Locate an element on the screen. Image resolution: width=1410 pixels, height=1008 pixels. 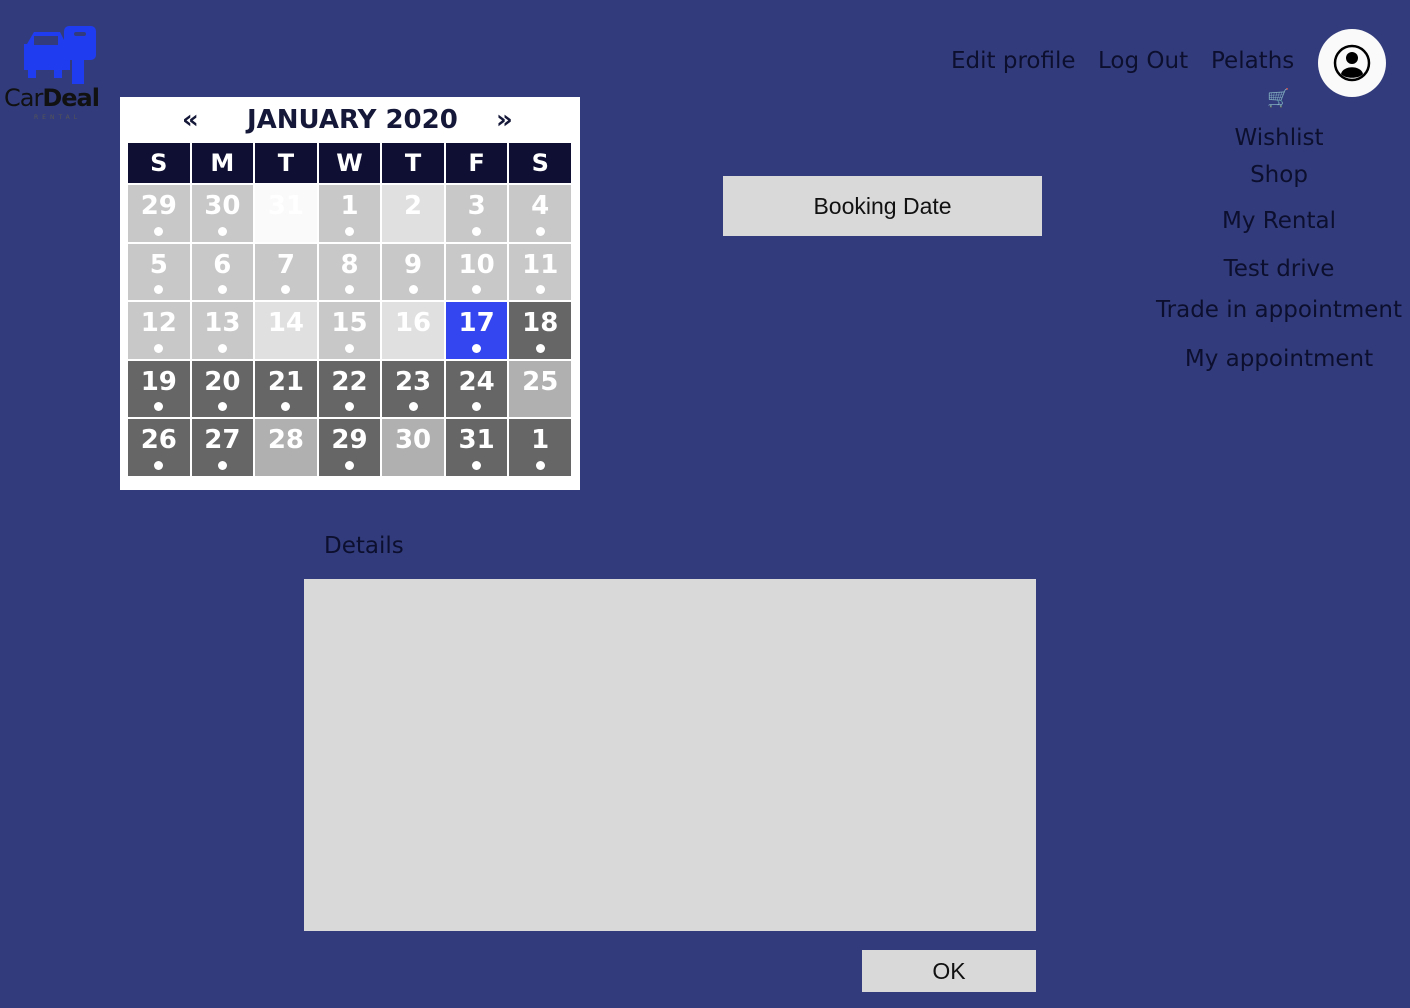
calendar-day: 2 is located at coordinates (413, 213).